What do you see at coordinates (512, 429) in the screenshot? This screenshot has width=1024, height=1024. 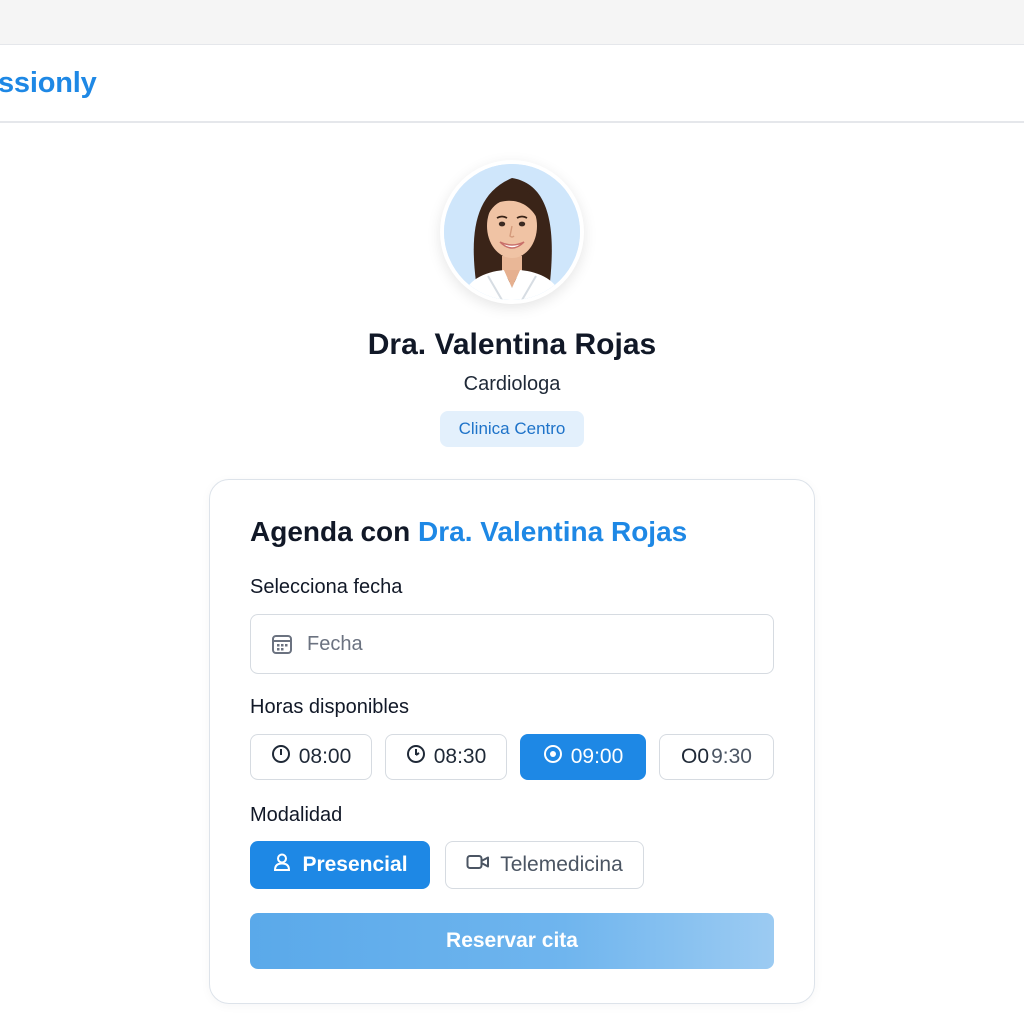 I see `clinic-badge: Clinica Centro` at bounding box center [512, 429].